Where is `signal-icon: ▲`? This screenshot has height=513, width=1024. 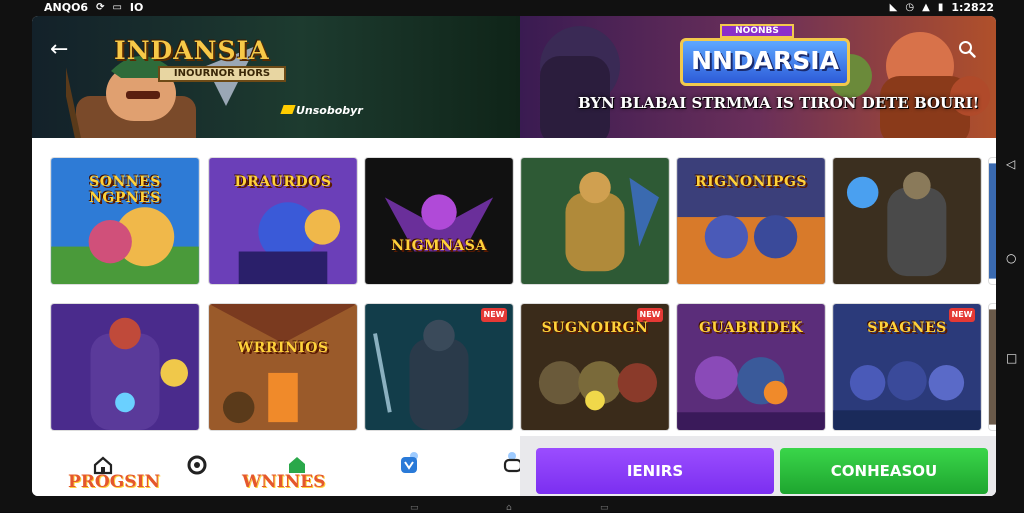
signal-icon: ▲ is located at coordinates (926, 7).